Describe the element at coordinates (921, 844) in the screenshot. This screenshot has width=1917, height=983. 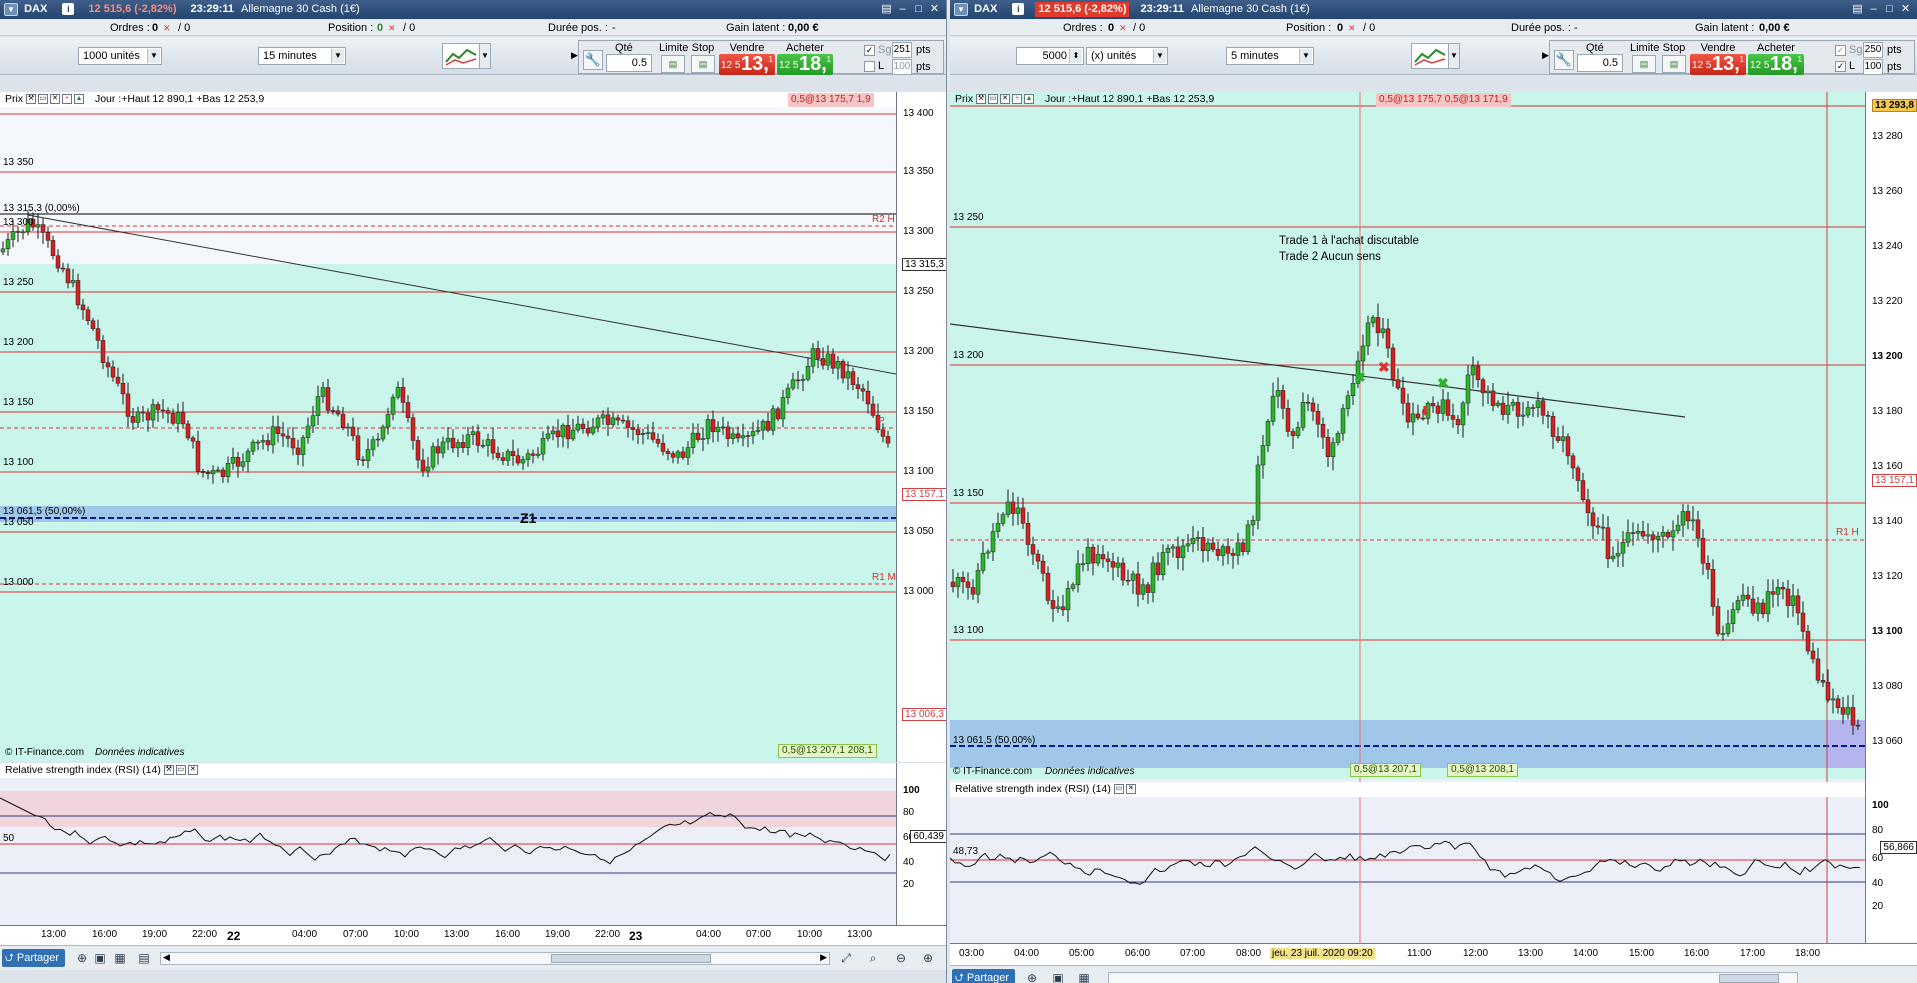
I see `left-rsi-axis: 100 80 60 40 20 60,439` at that location.